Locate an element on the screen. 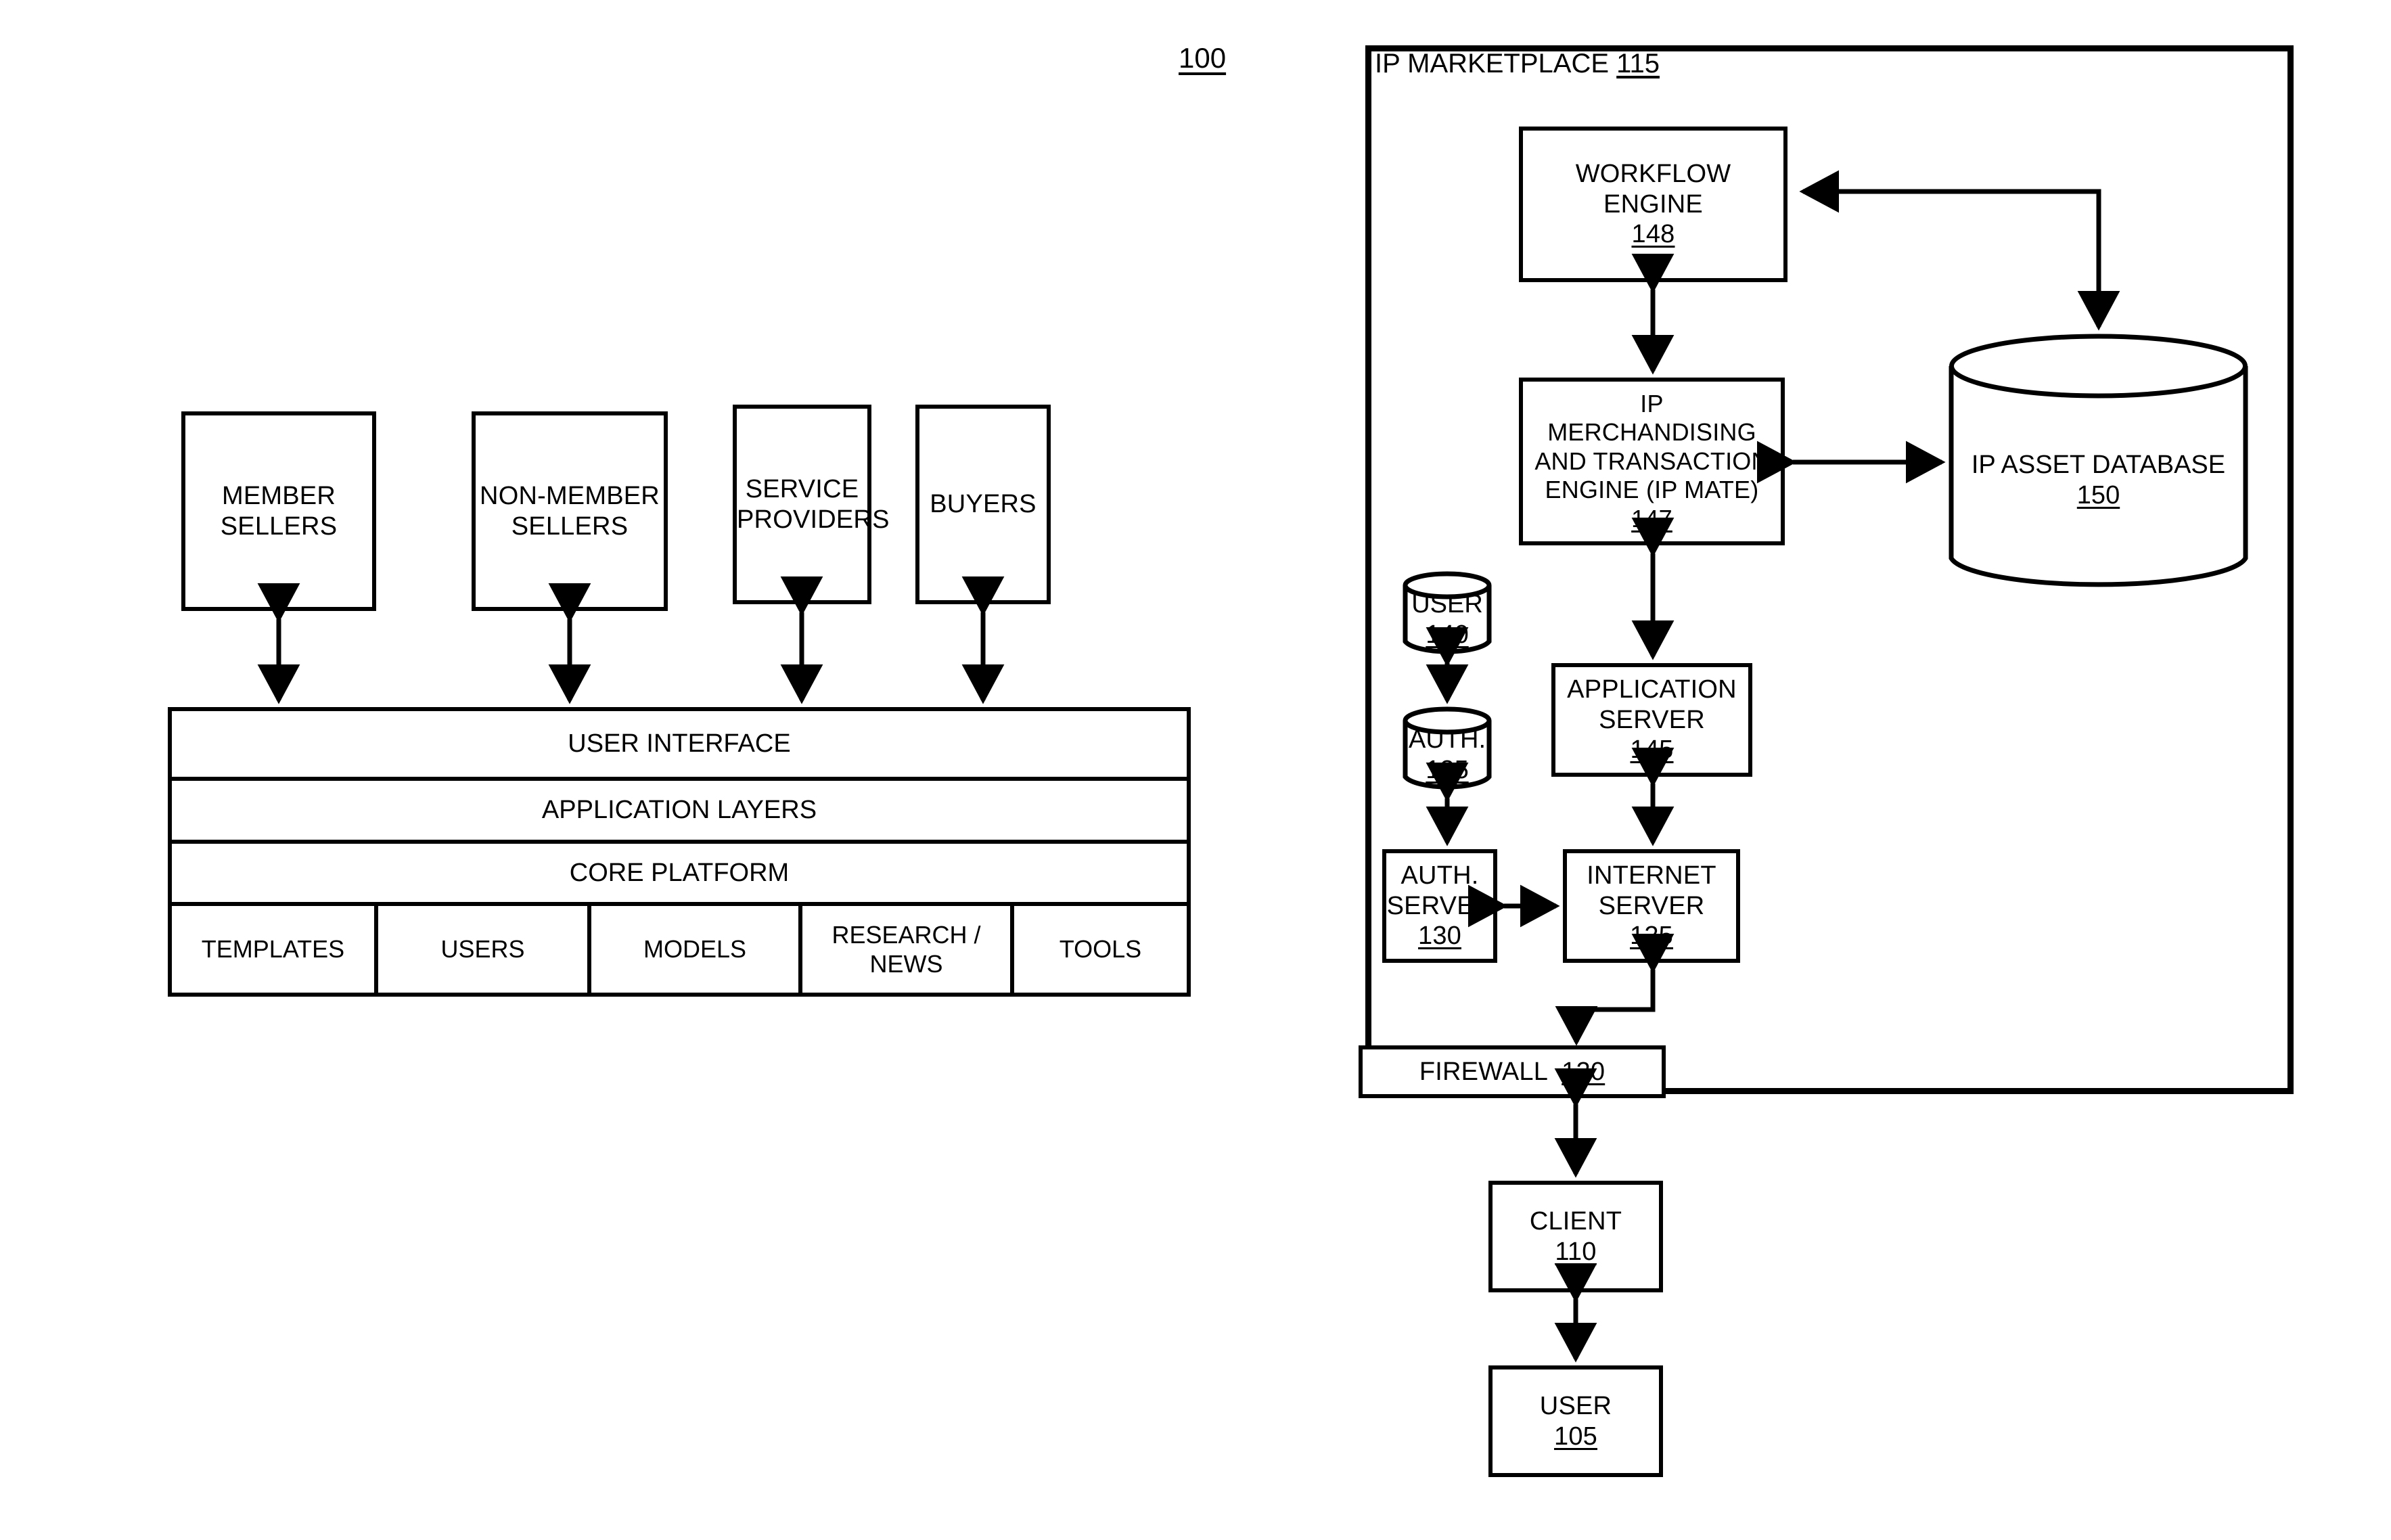  stack-row-core-platform: CORE PLATFORM is located at coordinates (679, 875).